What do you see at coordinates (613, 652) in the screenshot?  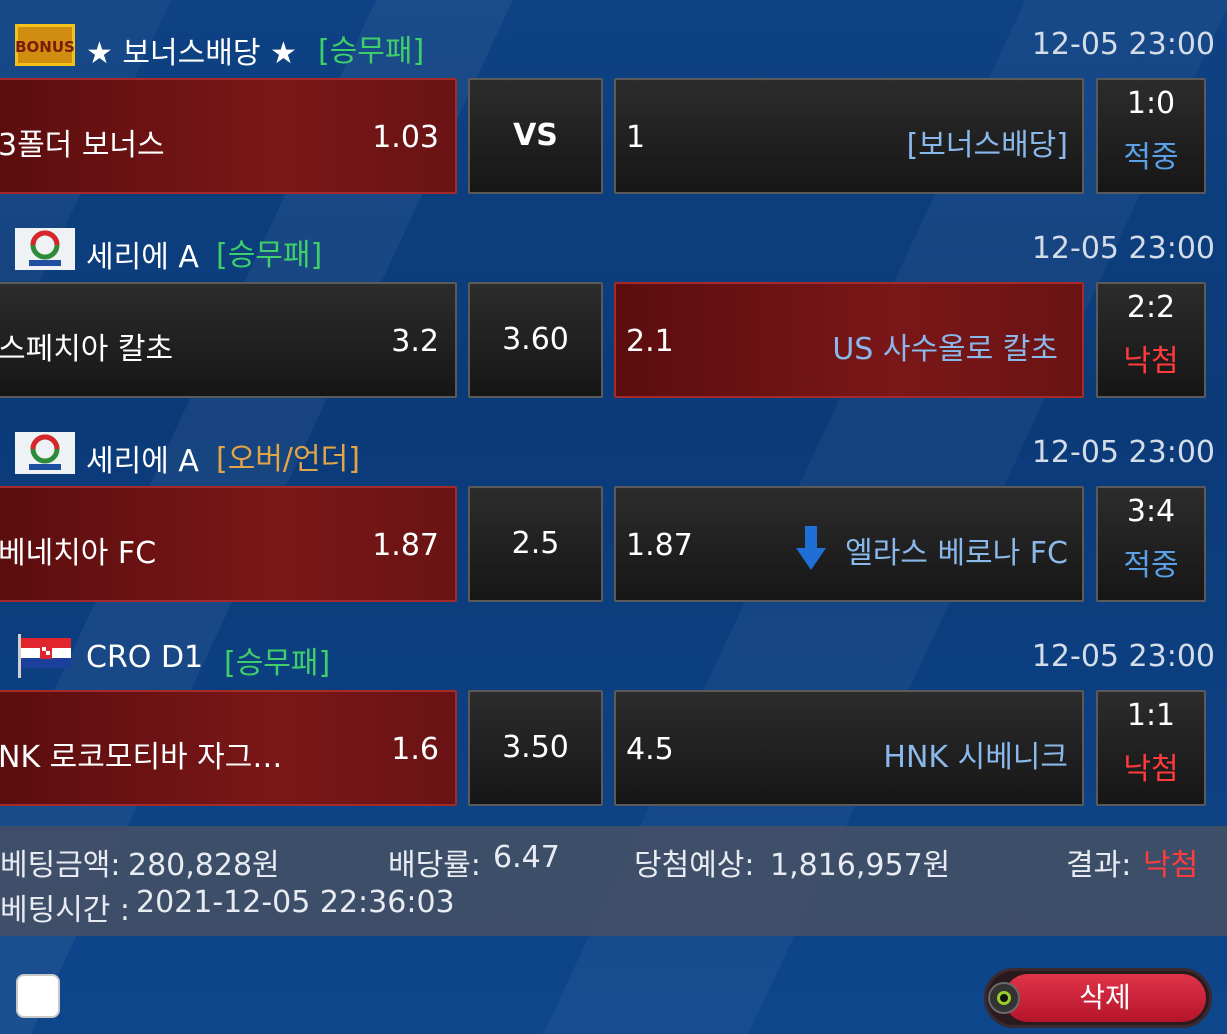 I see `match-header: CRO D1 [승무패] 12-05 23:00` at bounding box center [613, 652].